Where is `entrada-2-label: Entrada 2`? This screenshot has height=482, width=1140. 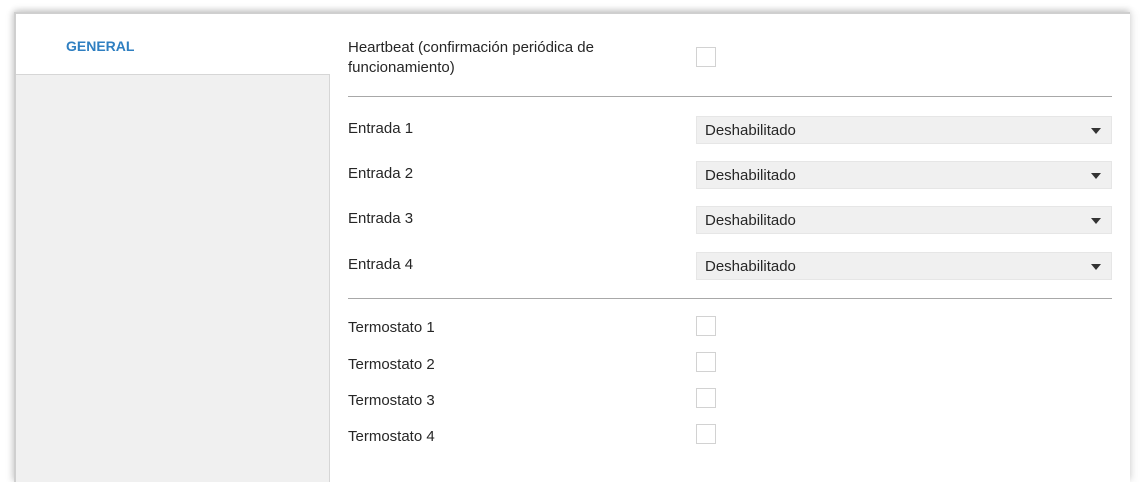
entrada-2-label: Entrada 2 is located at coordinates (381, 173).